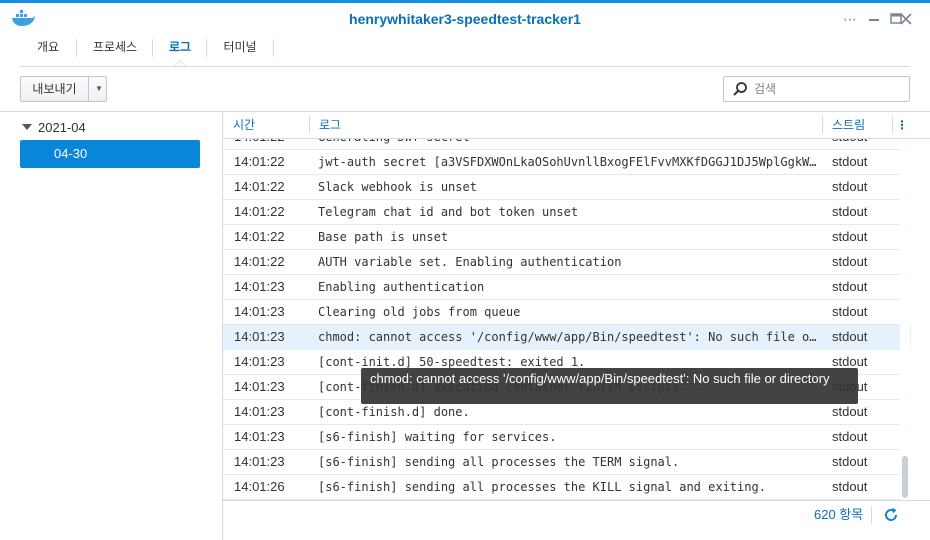  I want to click on grid-footer: 620 항목, so click(576, 520).